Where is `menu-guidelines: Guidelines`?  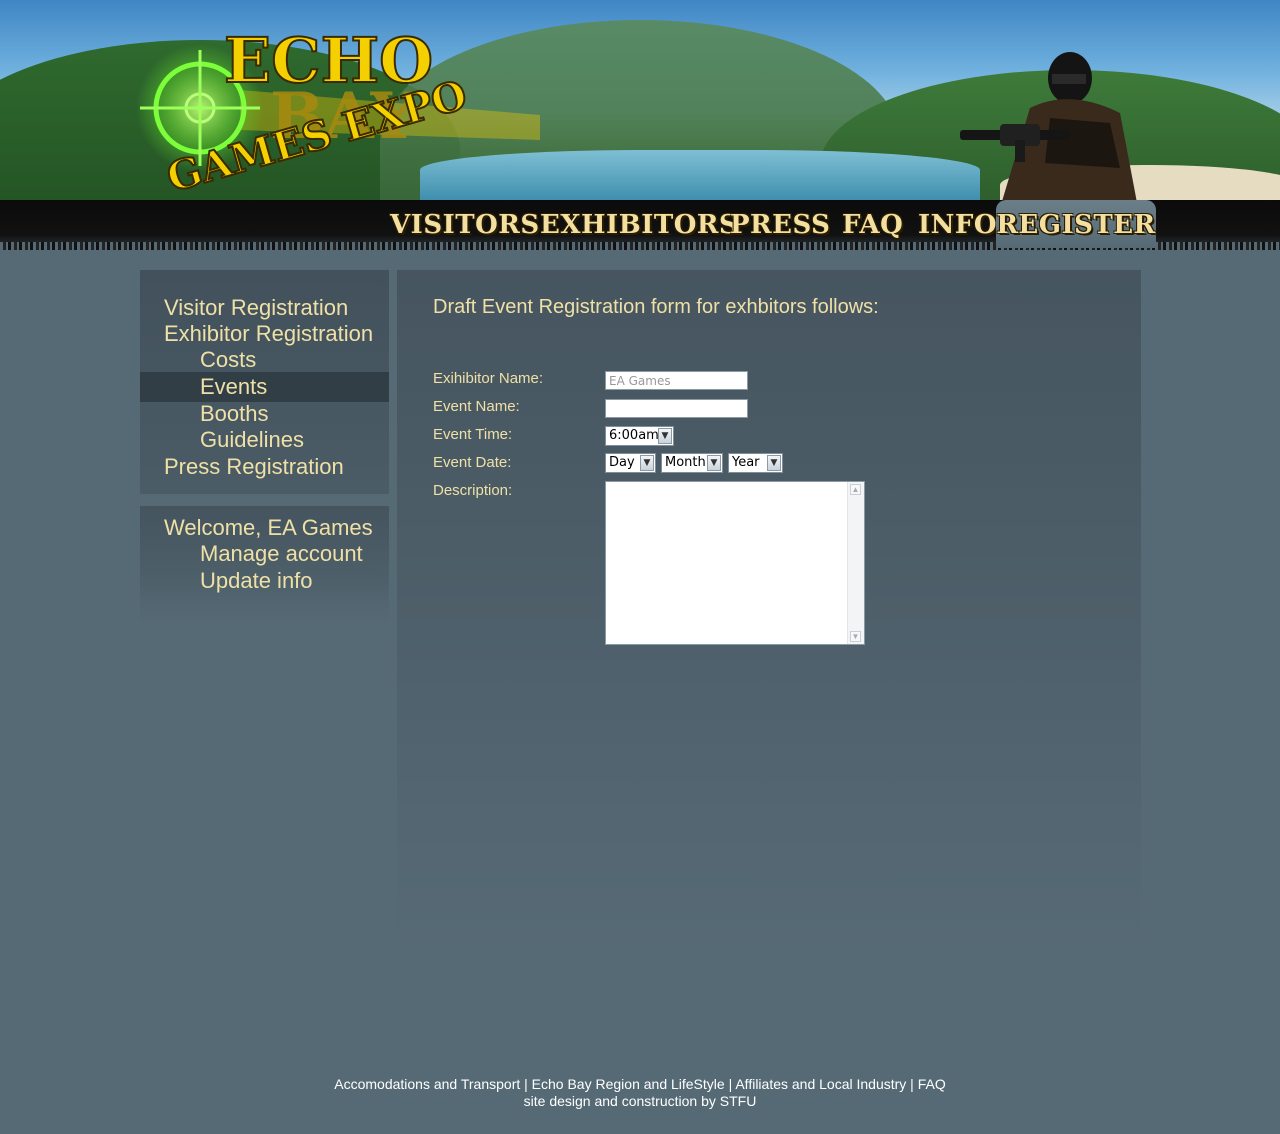
menu-guidelines: Guidelines is located at coordinates (264, 439).